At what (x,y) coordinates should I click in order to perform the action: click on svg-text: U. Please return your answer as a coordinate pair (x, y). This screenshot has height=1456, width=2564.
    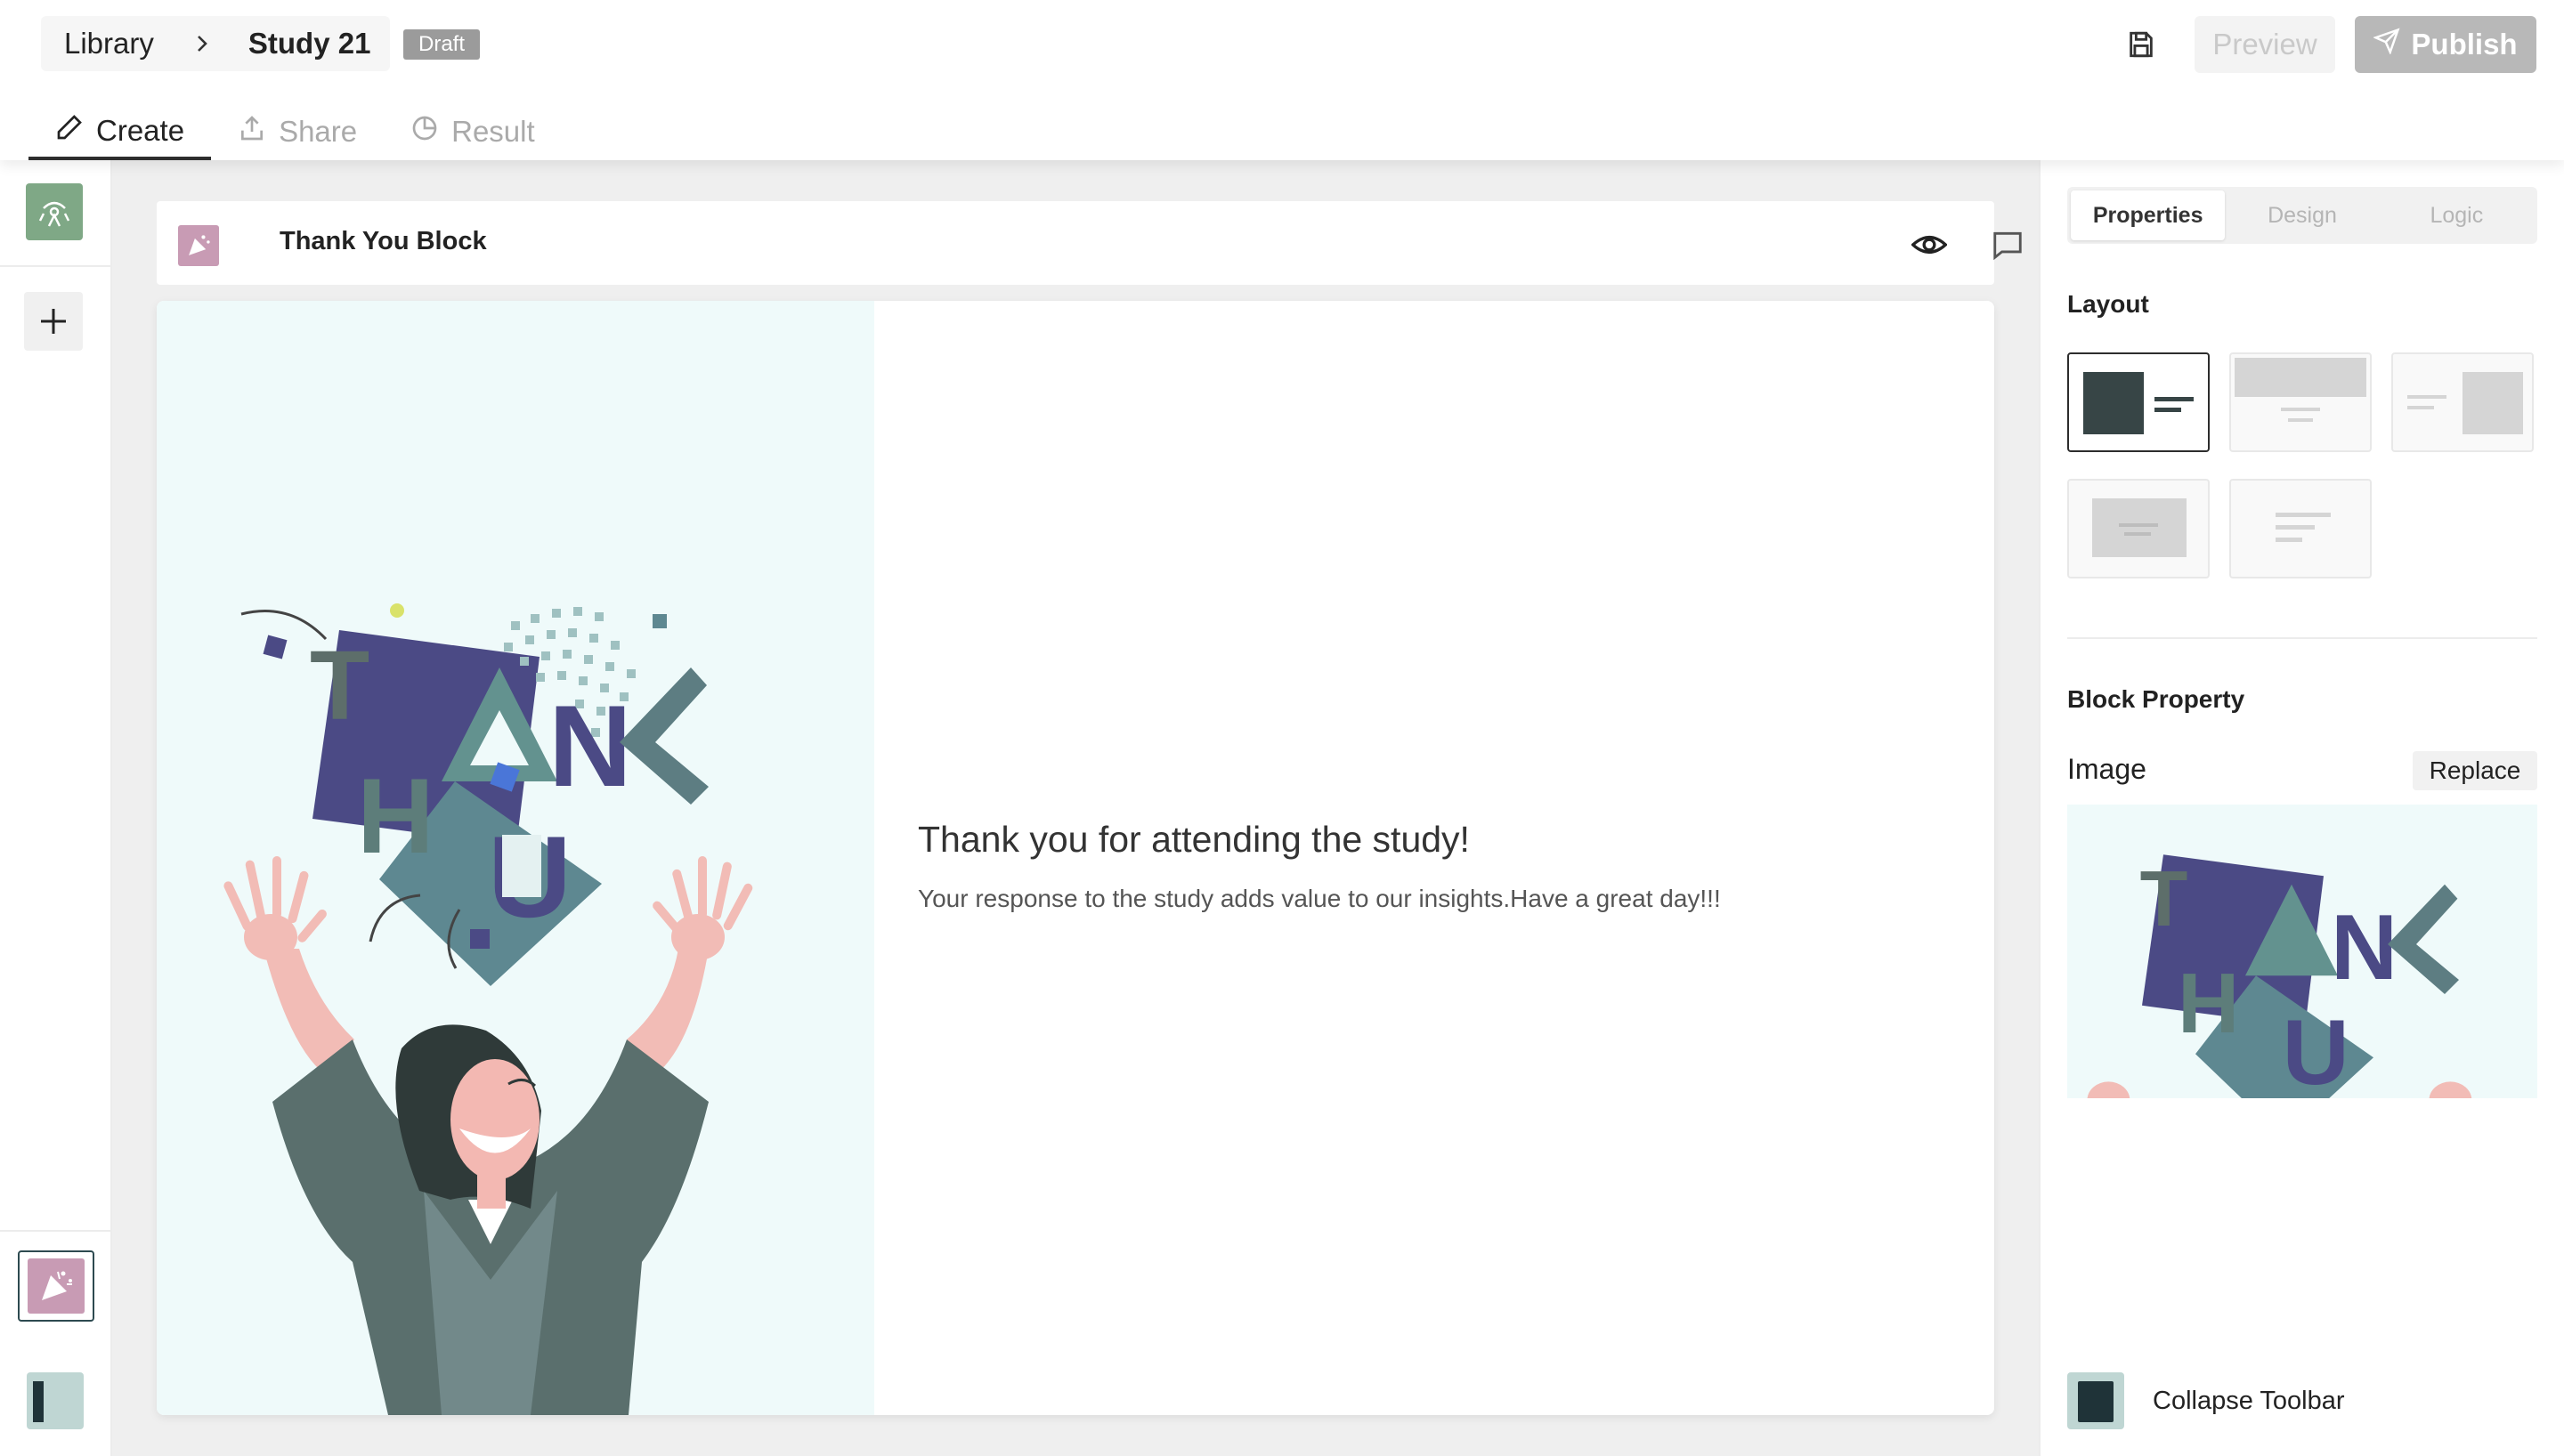
    Looking at the image, I should click on (2316, 1049).